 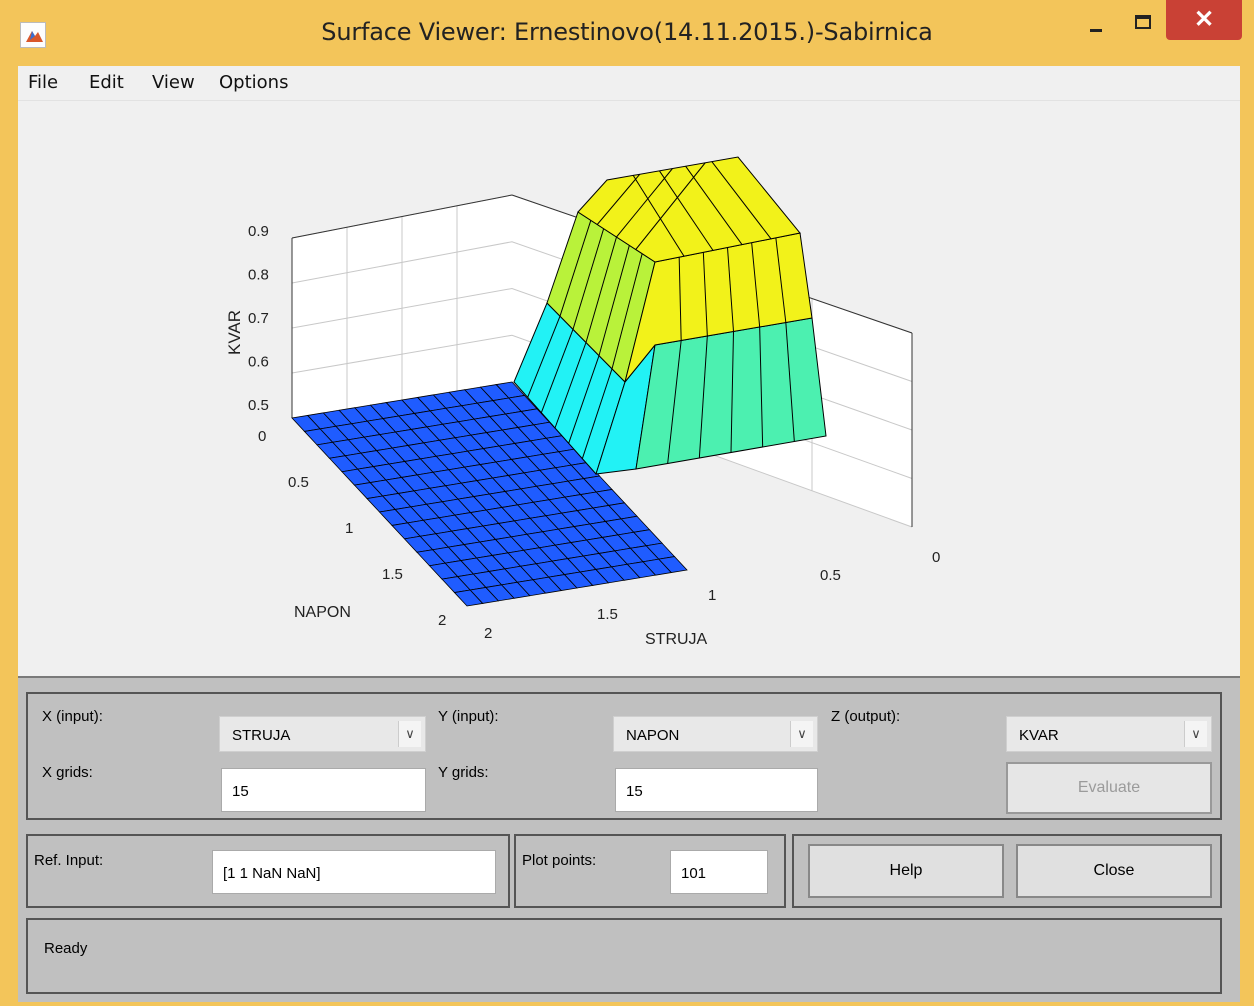 I want to click on struja-tick-label: 1, so click(x=712, y=595).